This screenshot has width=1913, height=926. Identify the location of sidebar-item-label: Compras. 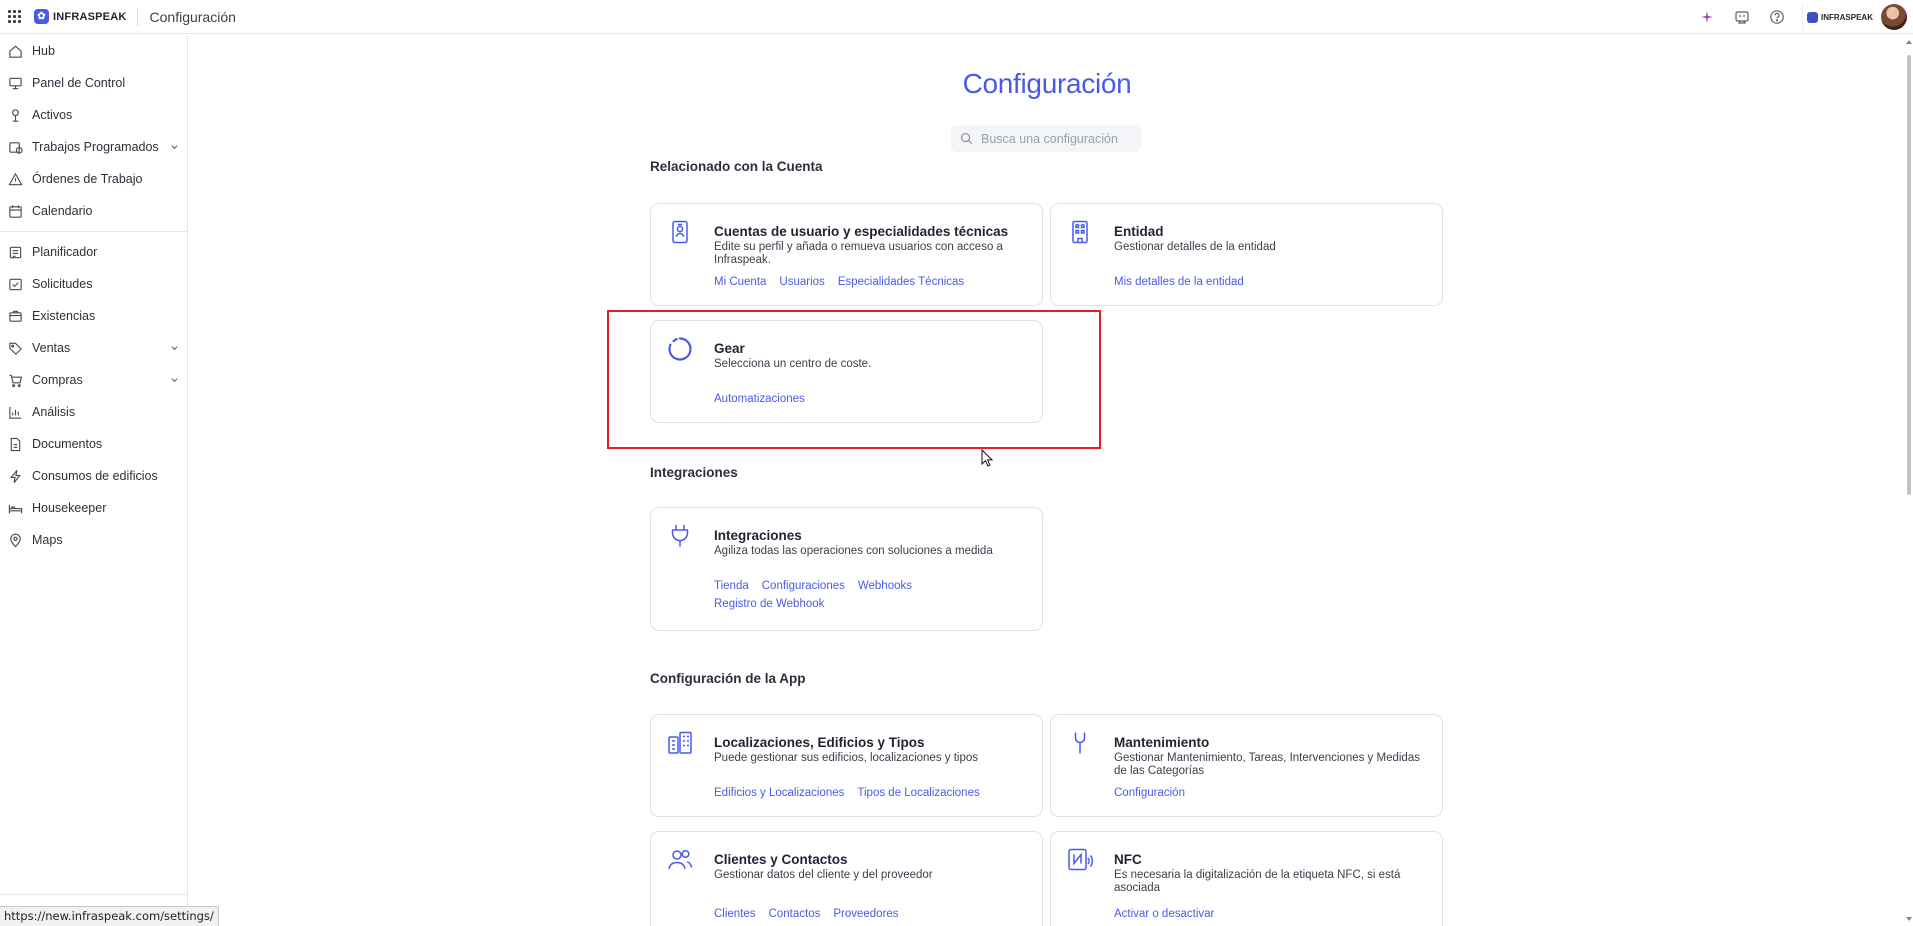
(57, 380).